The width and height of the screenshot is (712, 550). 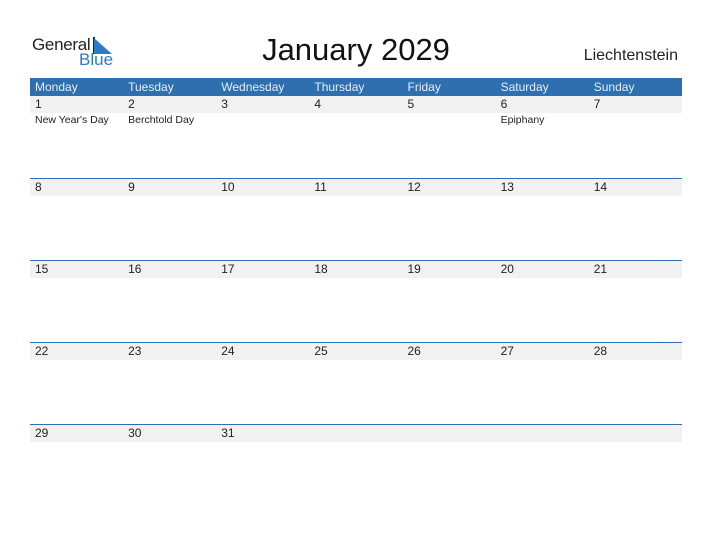 What do you see at coordinates (339, 87) in the screenshot?
I see `weekday-thursday: Thursday` at bounding box center [339, 87].